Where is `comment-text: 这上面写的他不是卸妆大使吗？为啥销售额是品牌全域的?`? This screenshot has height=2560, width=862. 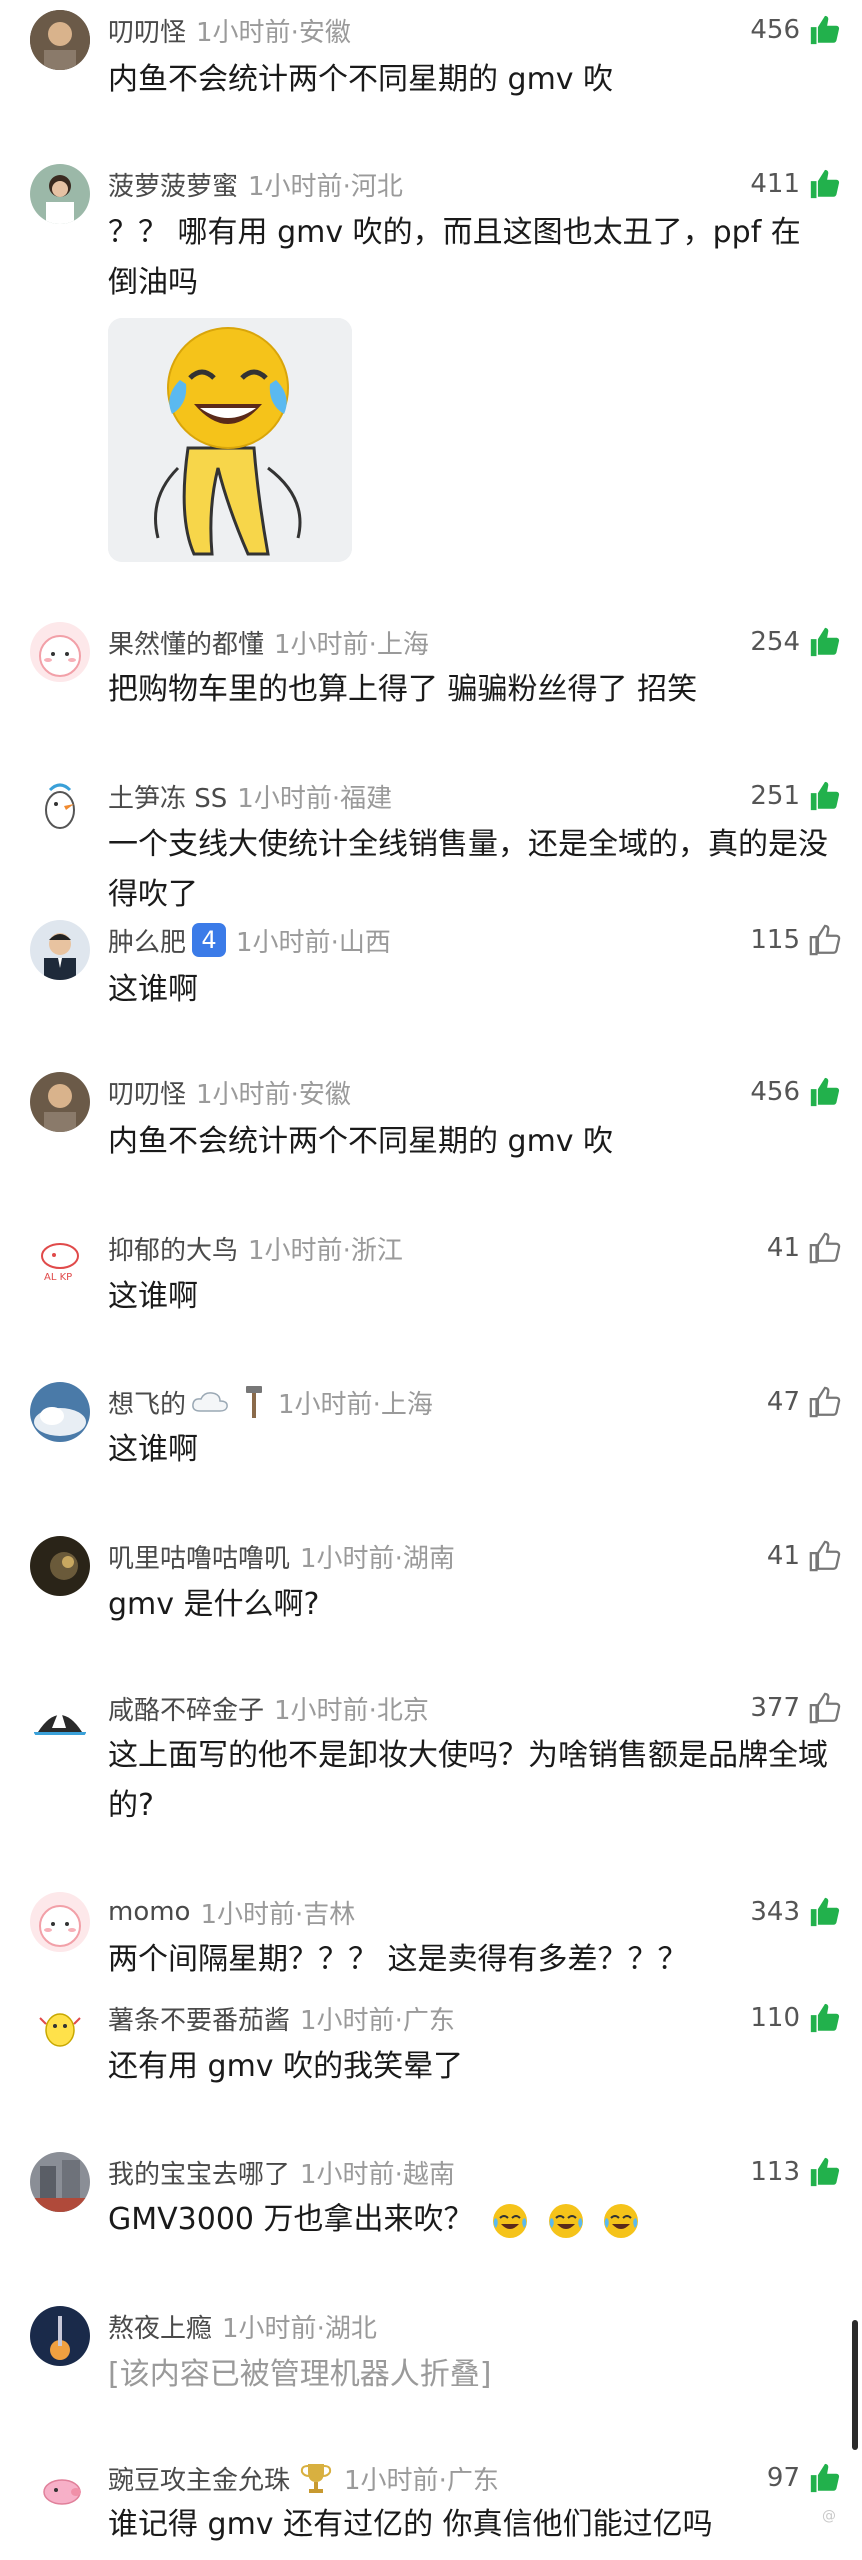 comment-text: 这上面写的他不是卸妆大使吗？为啥销售额是品牌全域的? is located at coordinates (468, 1780).